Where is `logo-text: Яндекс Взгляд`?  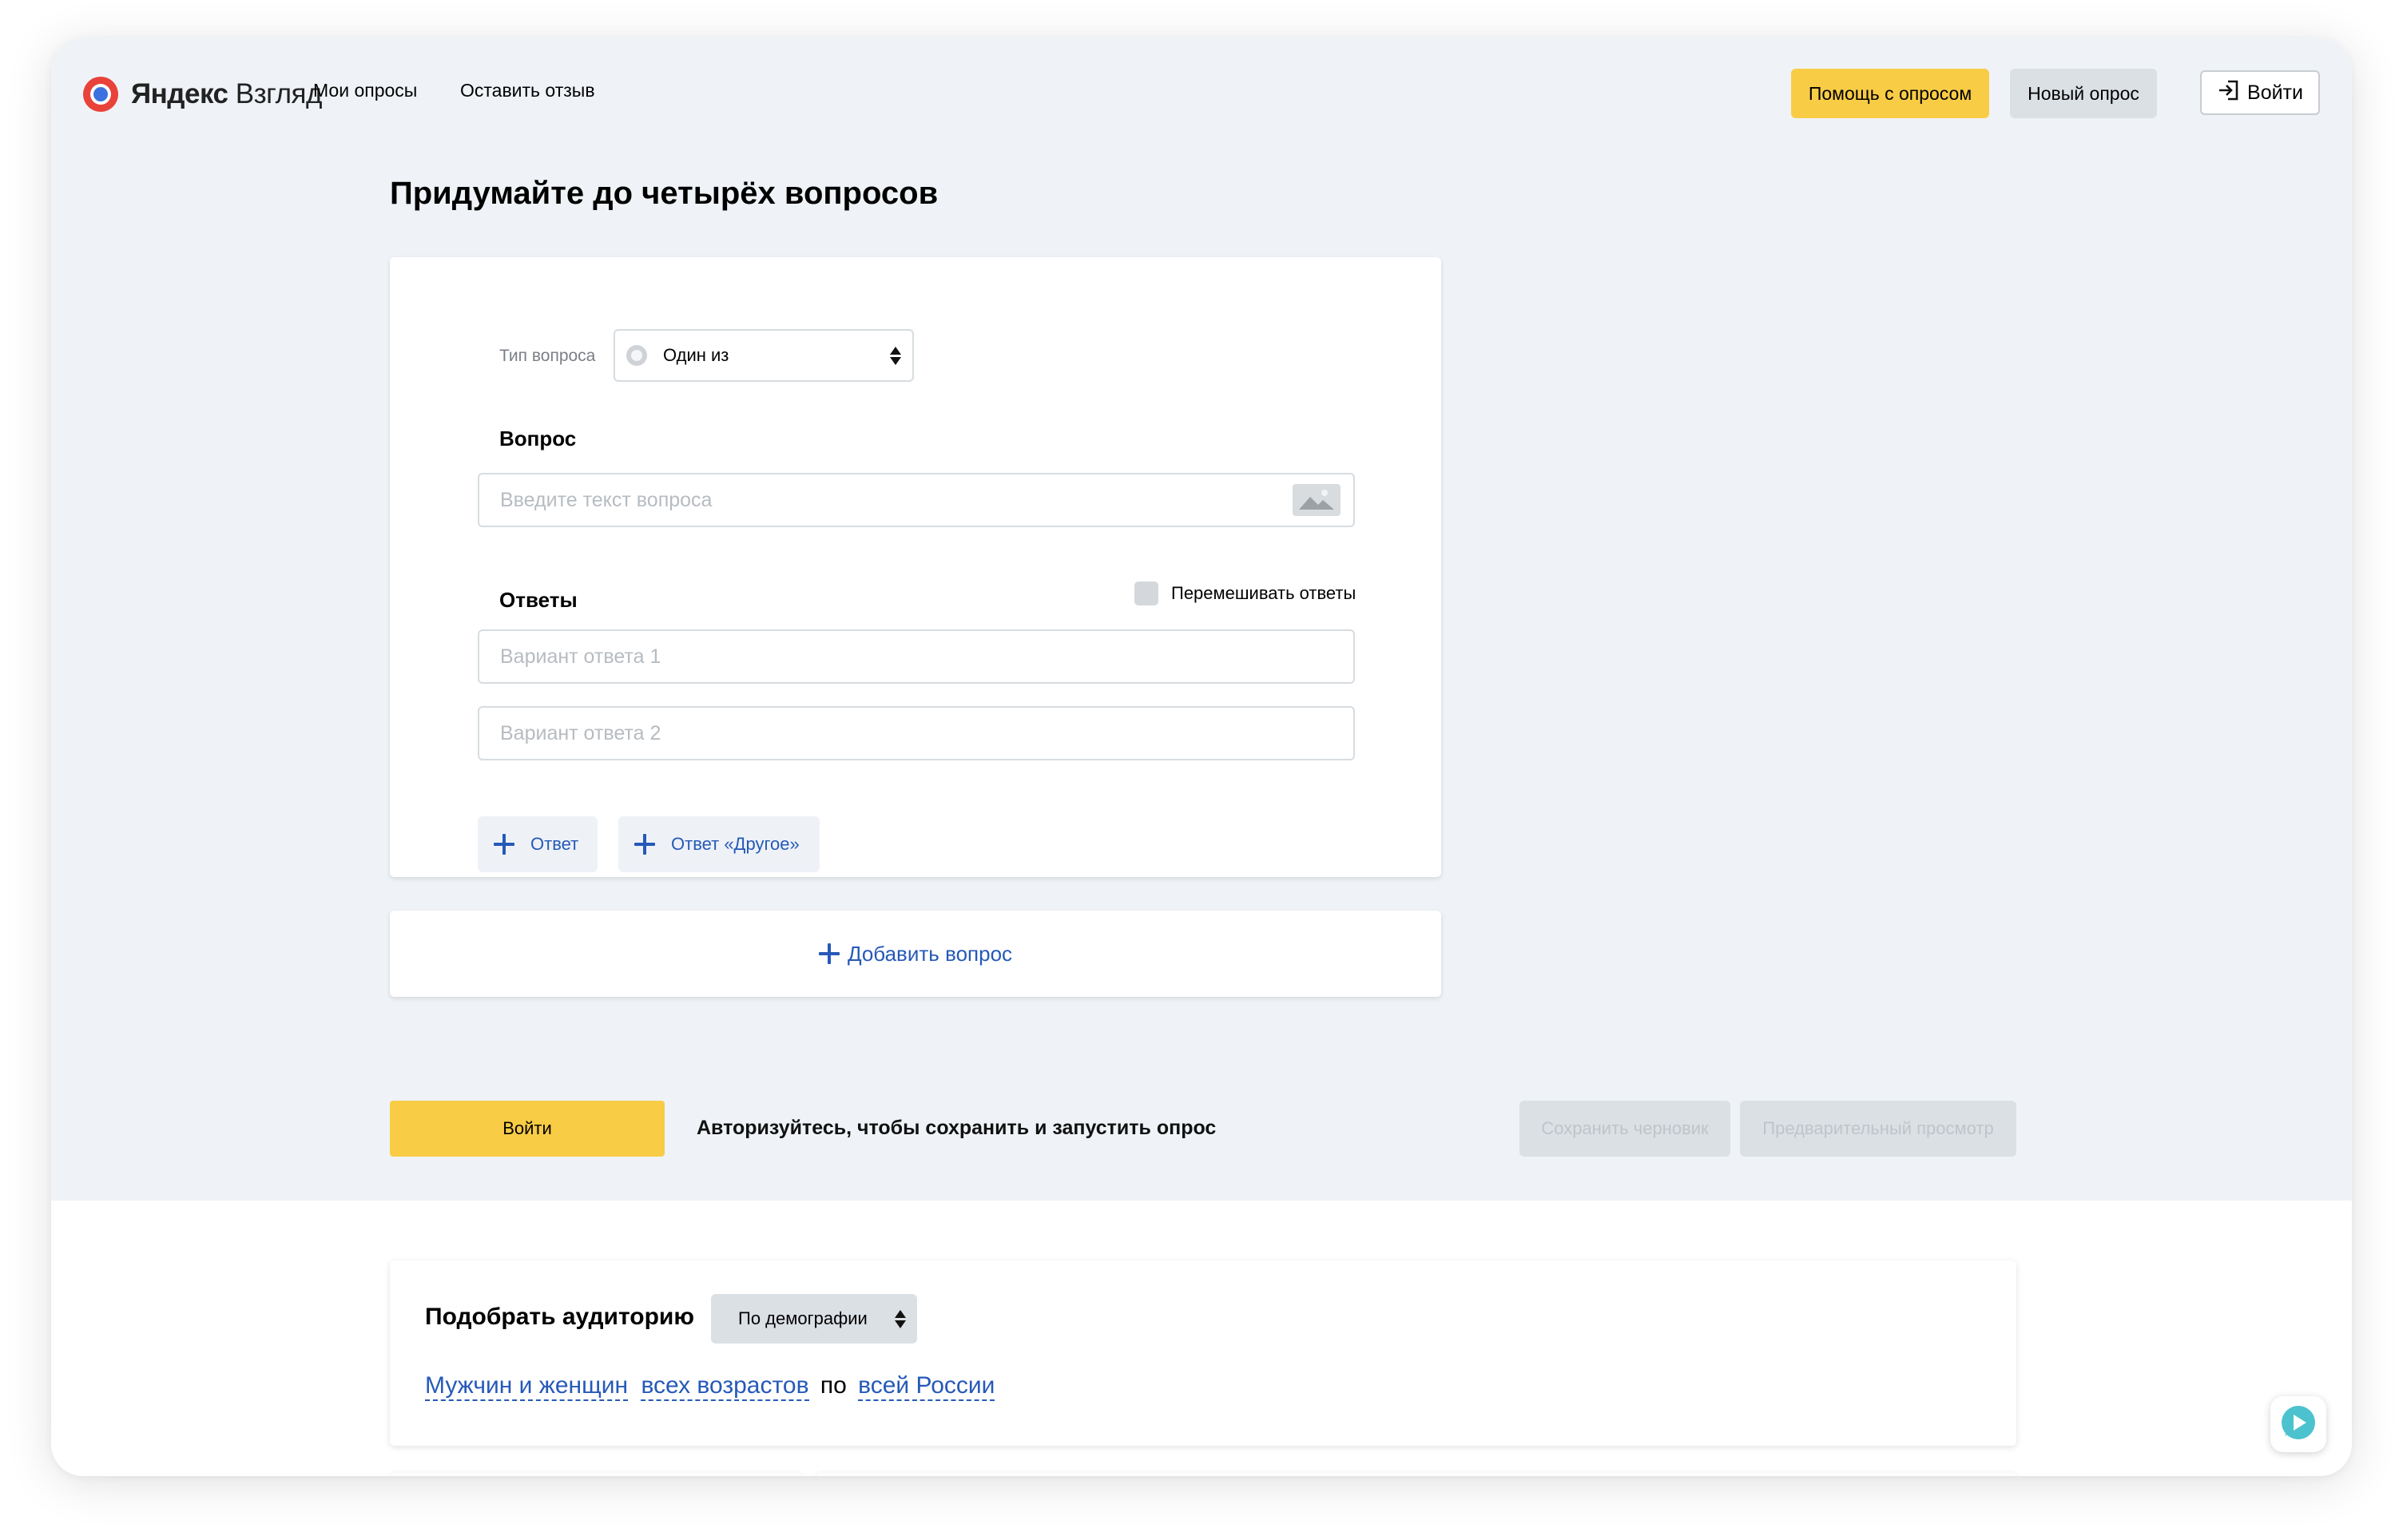
logo-text: Яндекс Взгляд is located at coordinates (226, 94).